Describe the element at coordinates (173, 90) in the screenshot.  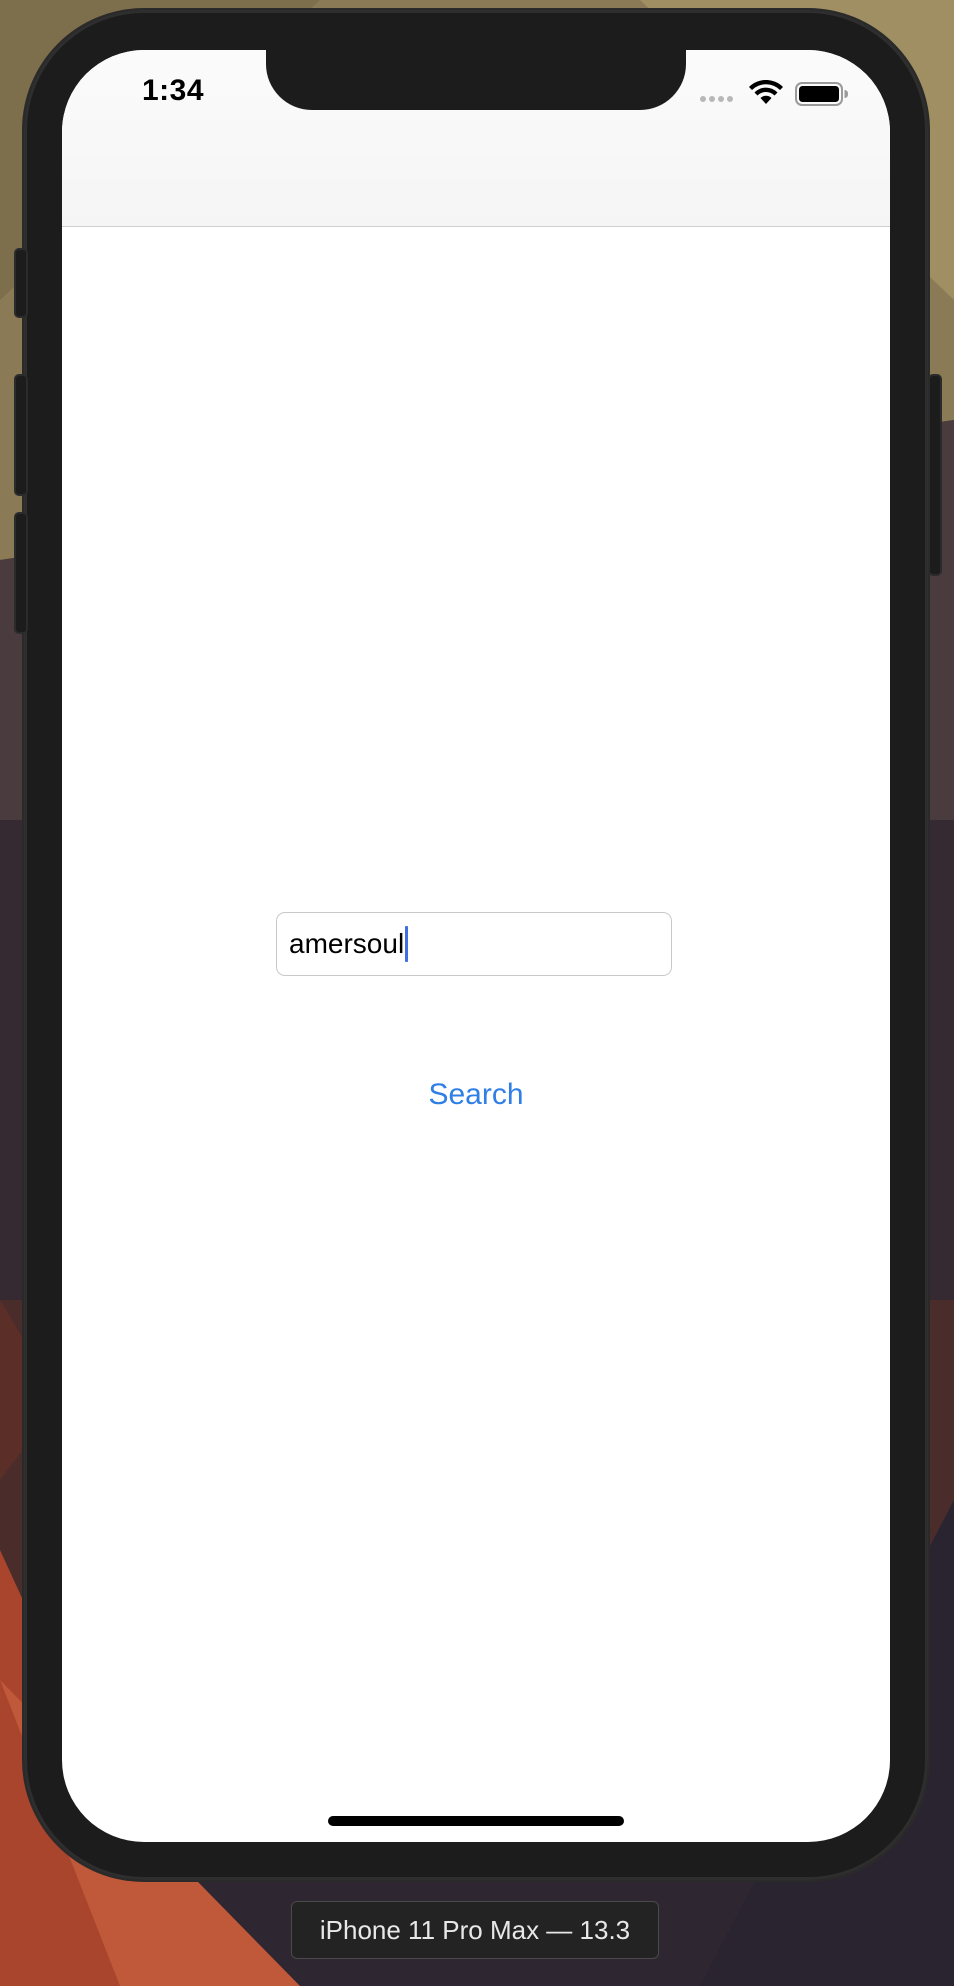
I see `status-time: 1:34` at that location.